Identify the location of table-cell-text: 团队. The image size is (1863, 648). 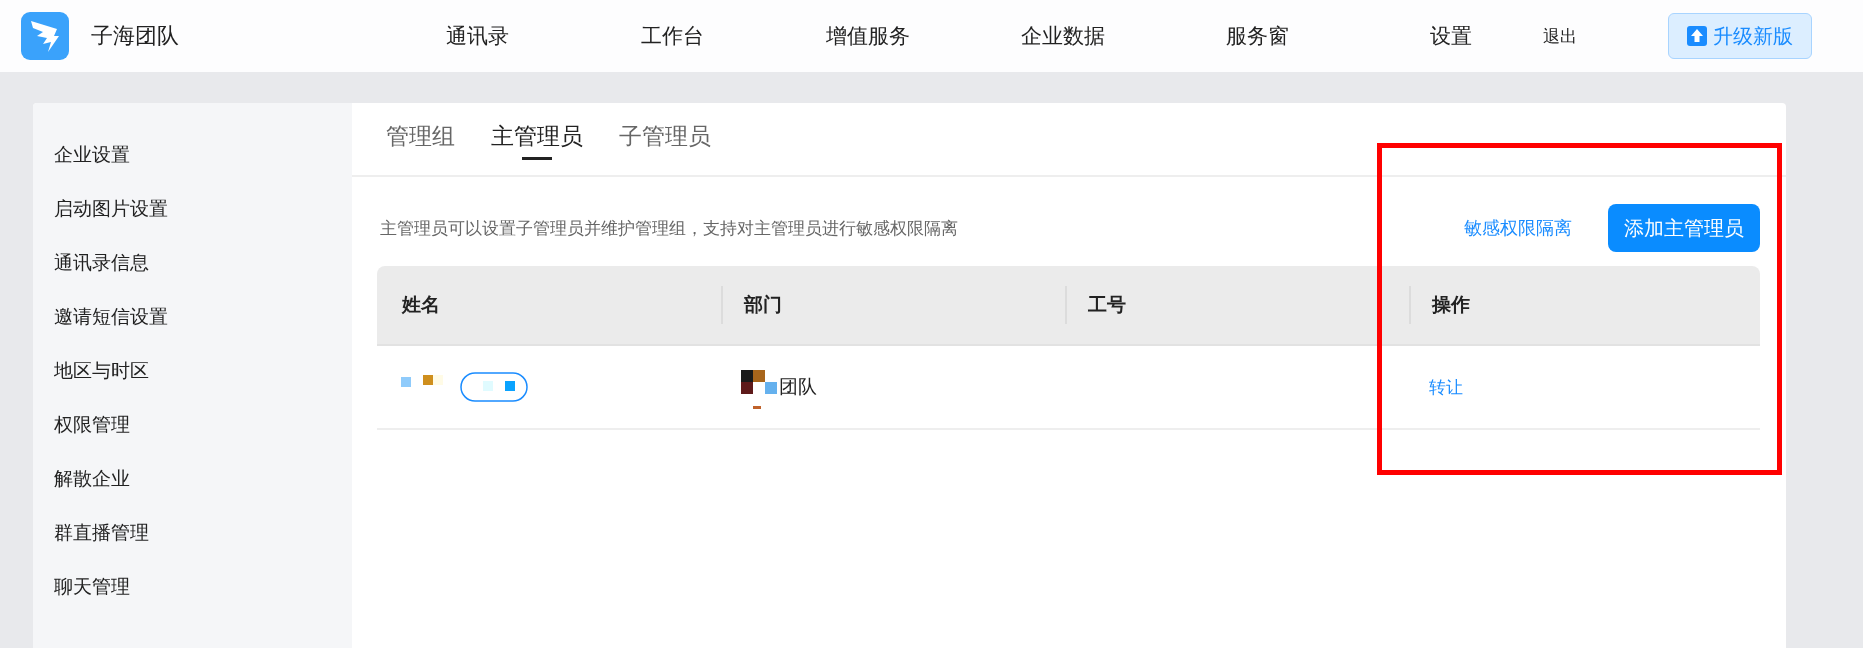
(798, 386).